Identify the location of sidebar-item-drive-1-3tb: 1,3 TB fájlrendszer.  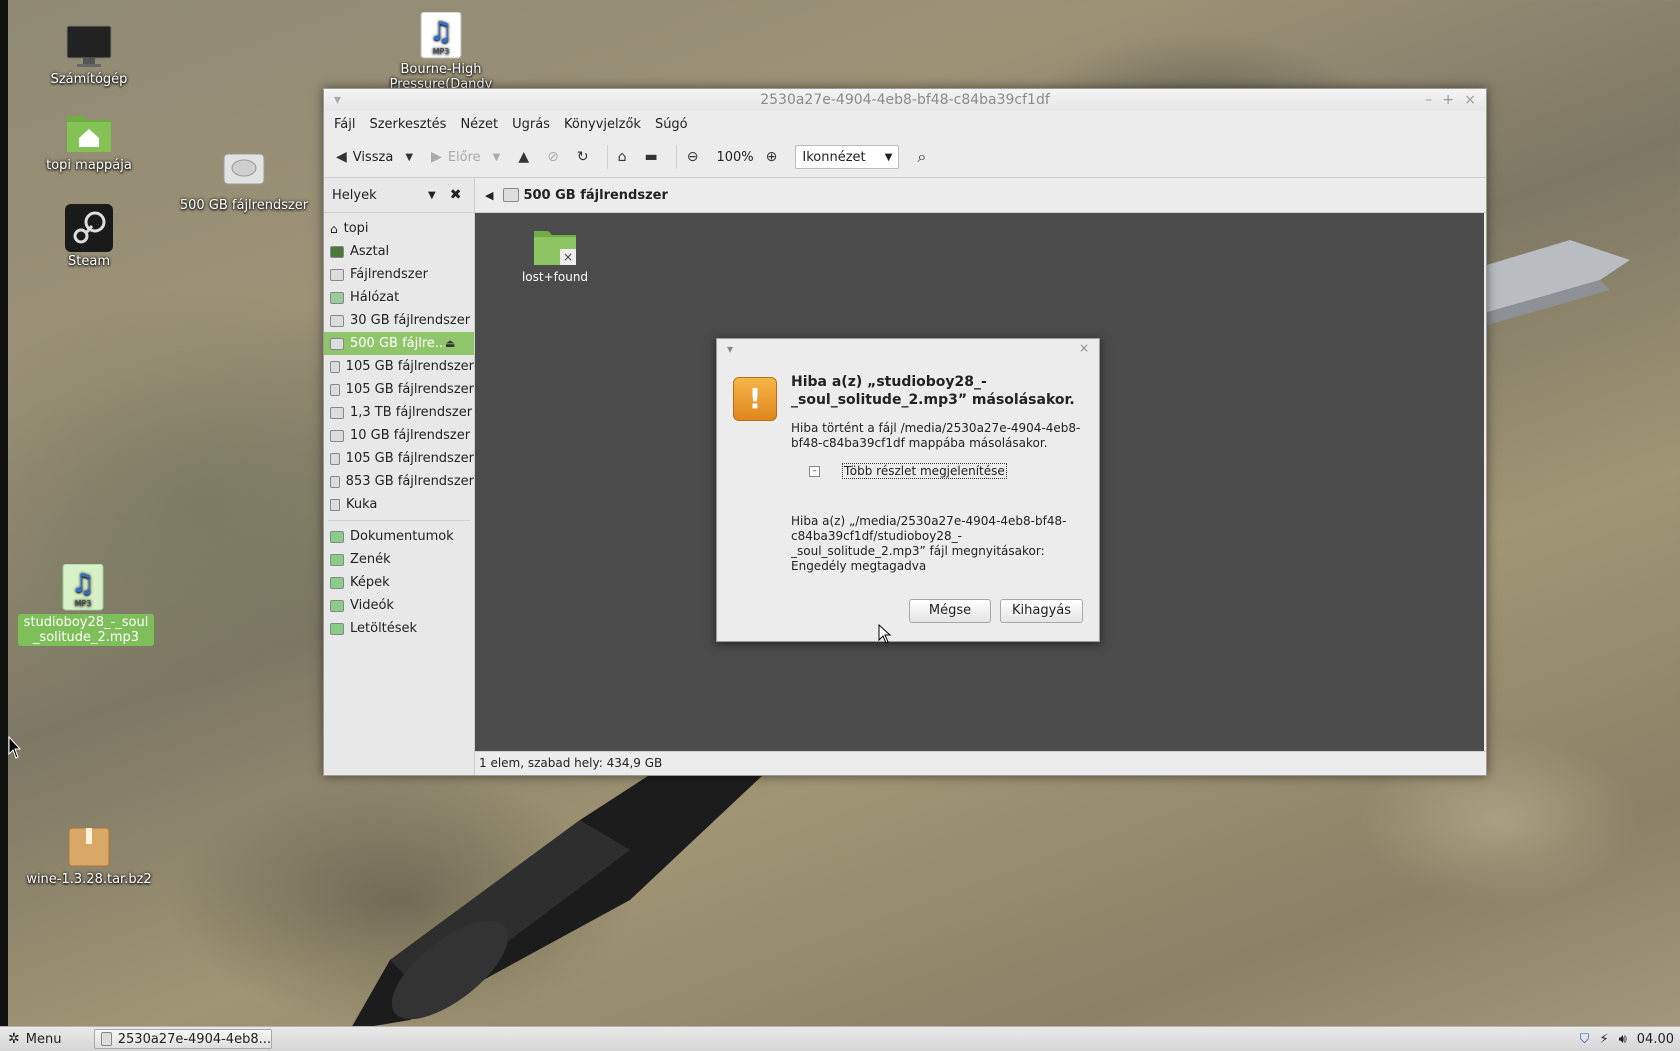
(399, 412).